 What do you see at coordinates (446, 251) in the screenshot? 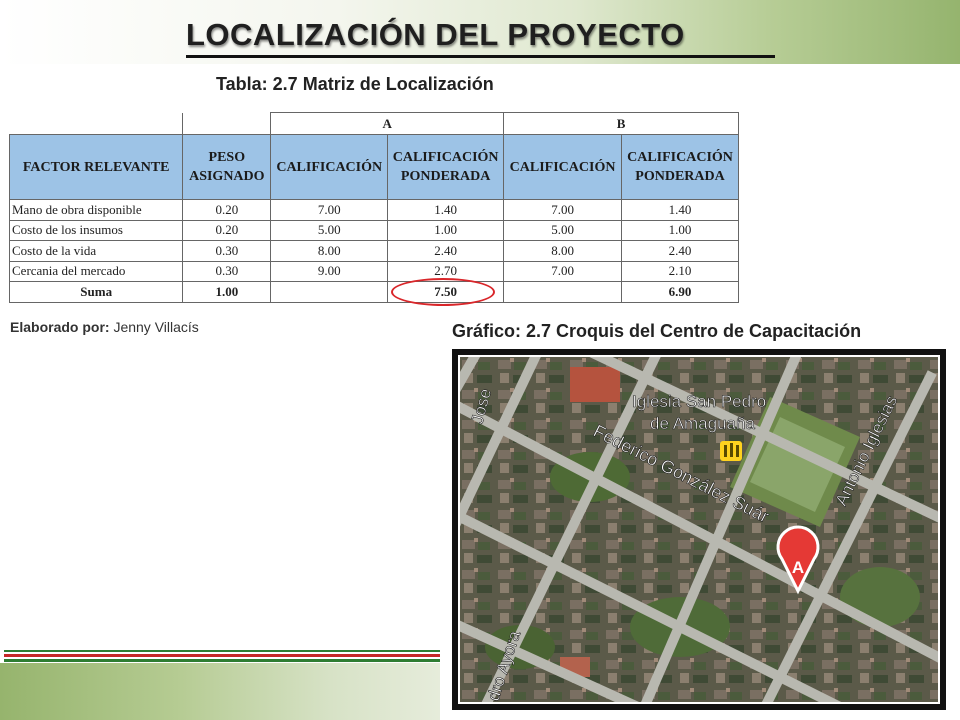
I see `pond-a-cell: 2.40` at bounding box center [446, 251].